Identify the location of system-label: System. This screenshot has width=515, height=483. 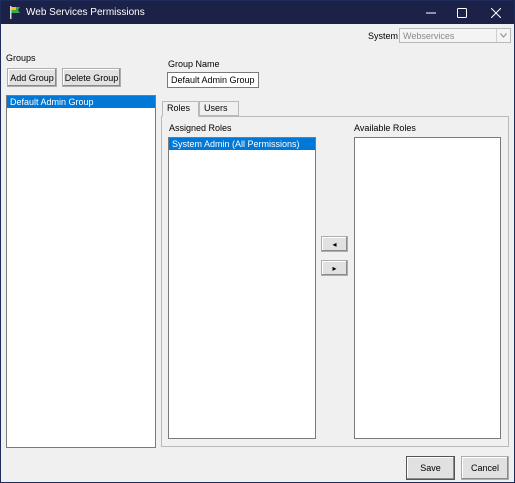
(383, 36).